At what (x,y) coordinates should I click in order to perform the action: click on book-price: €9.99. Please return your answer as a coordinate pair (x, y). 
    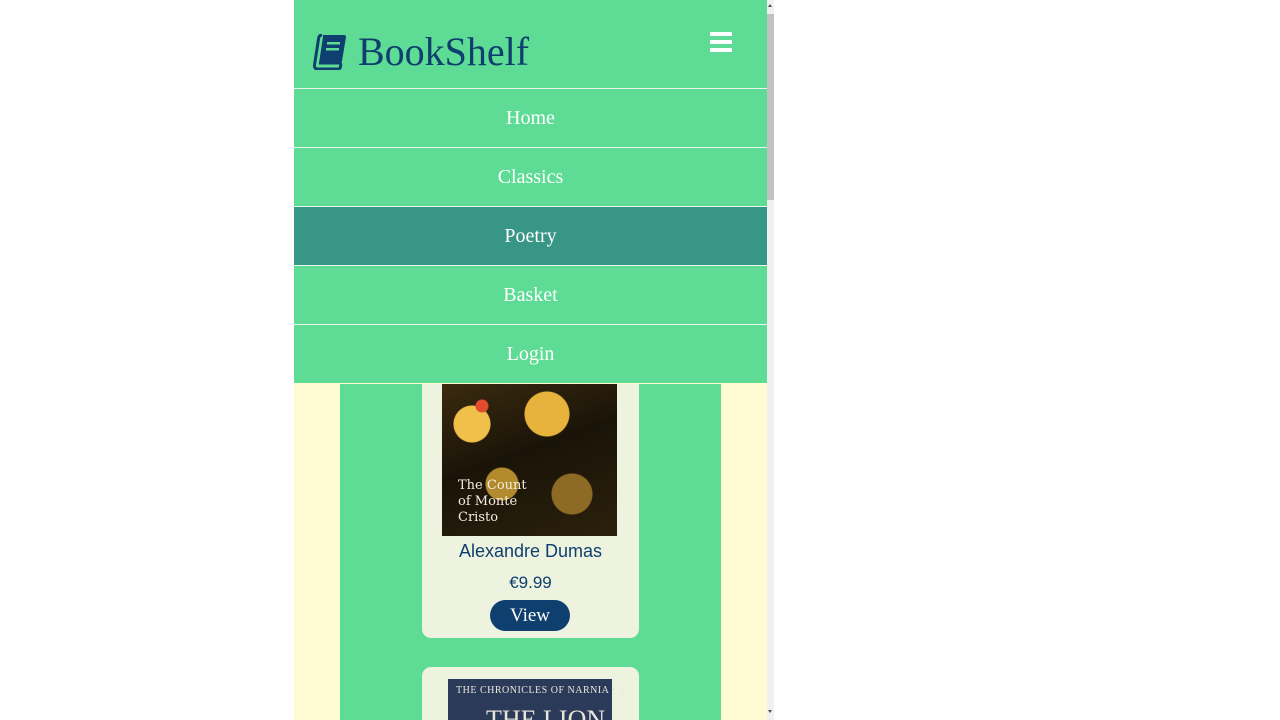
    Looking at the image, I should click on (530, 582).